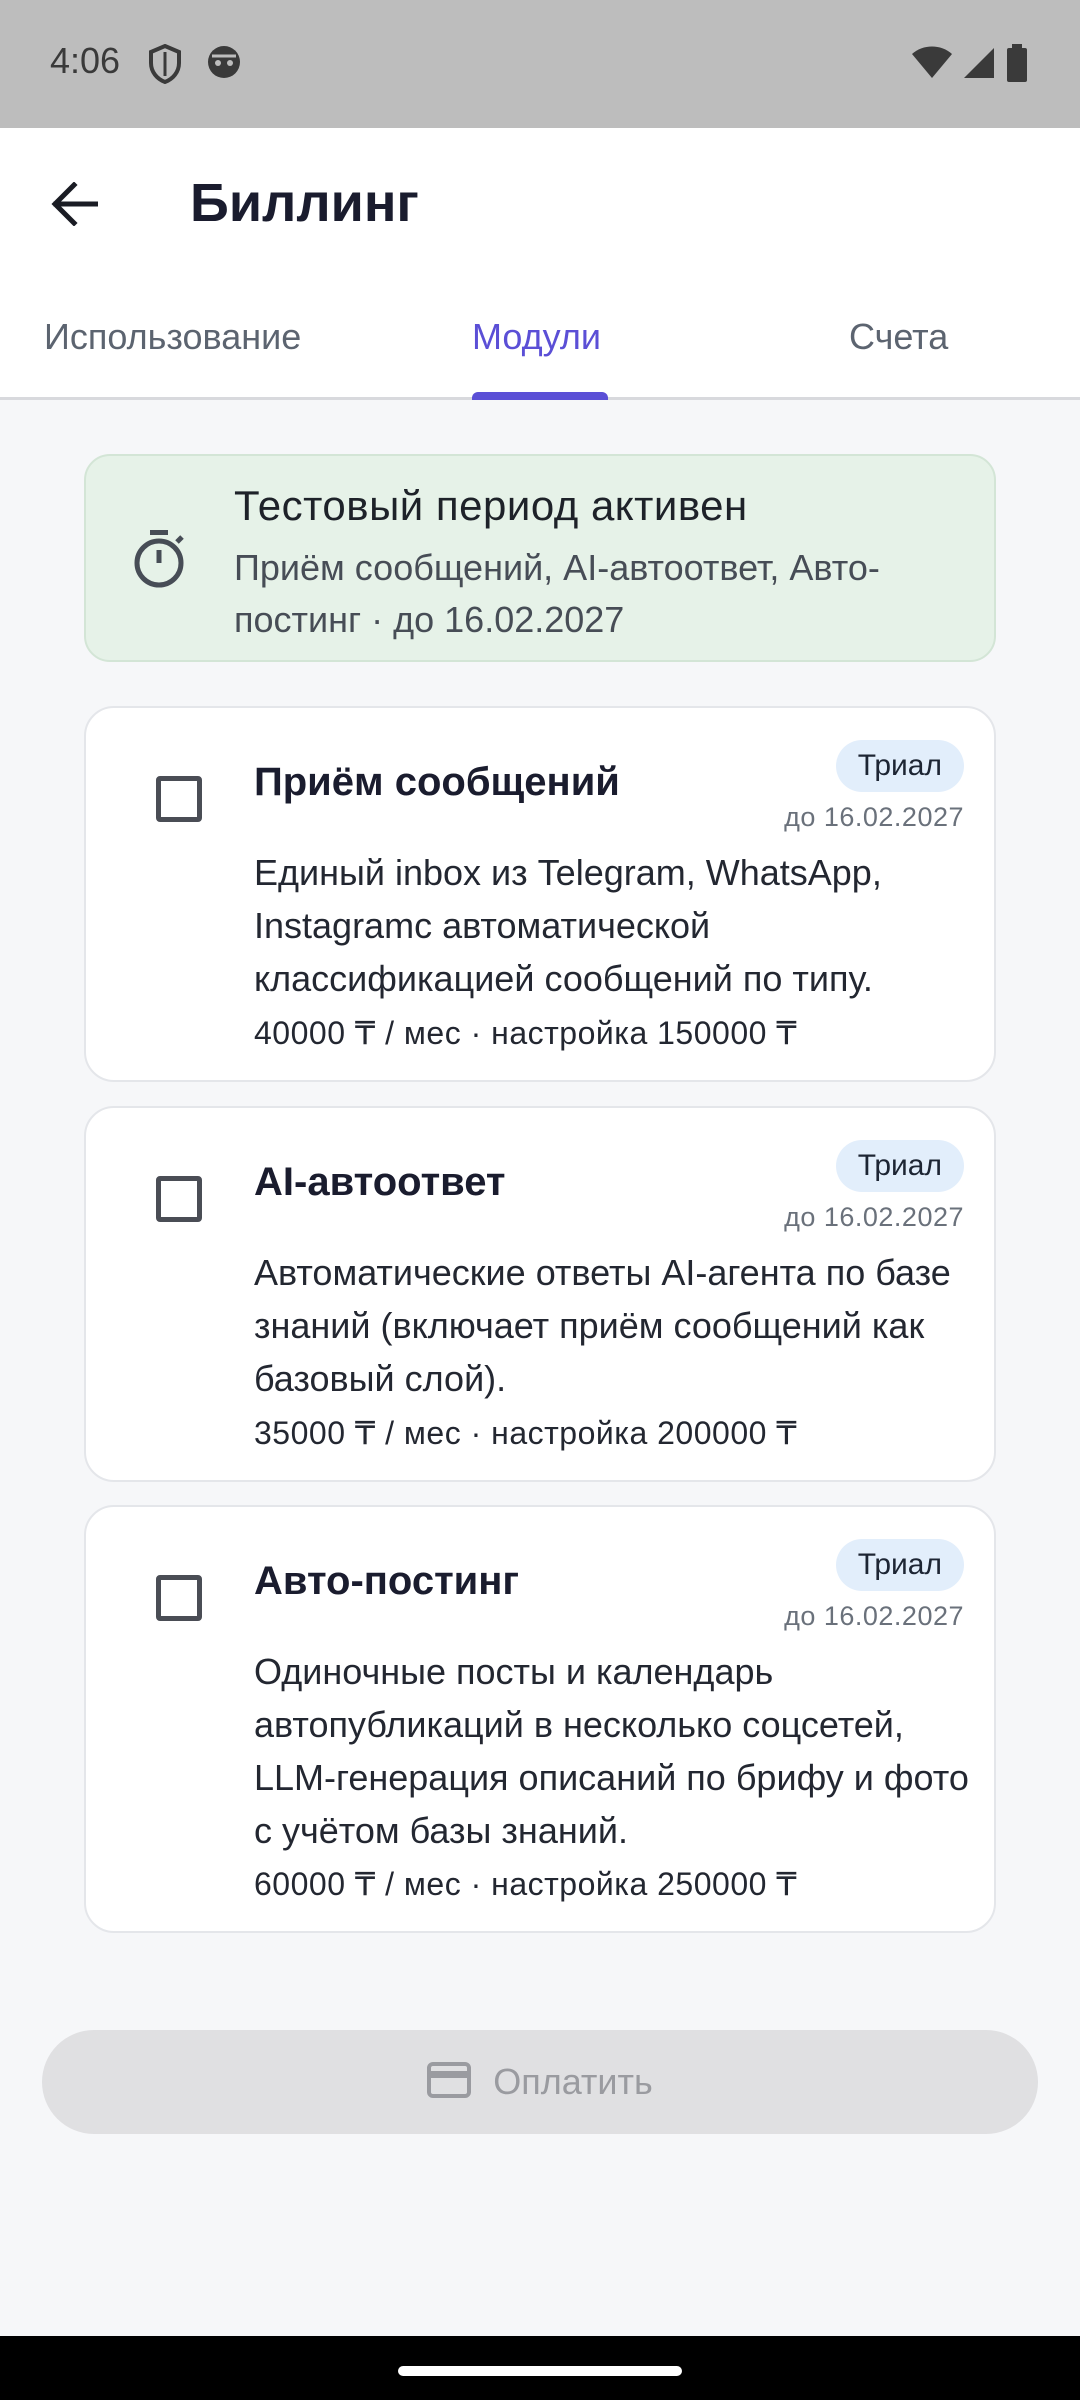  I want to click on navigation-bar, so click(540, 2368).